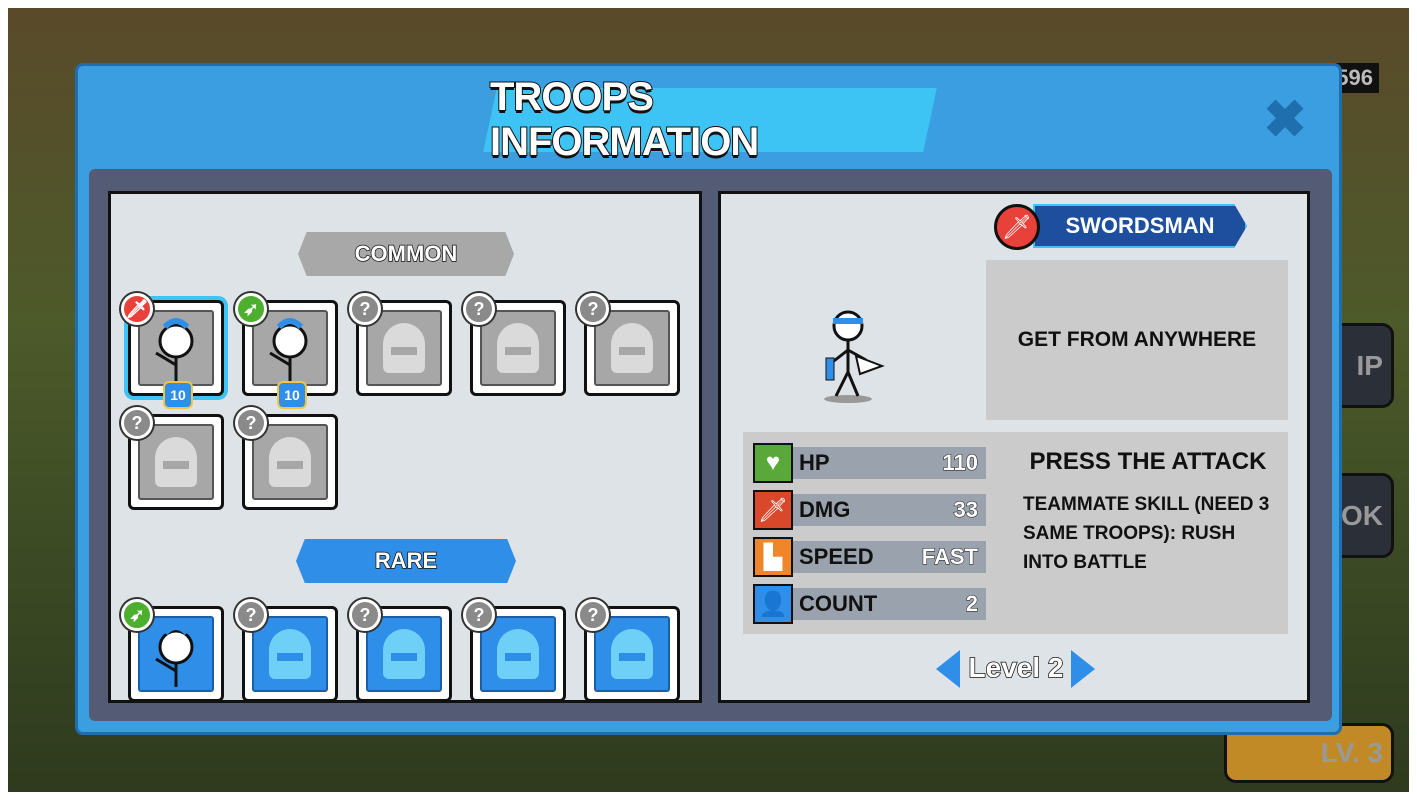  Describe the element at coordinates (889, 510) in the screenshot. I see `stat-bar: DMG 33` at that location.